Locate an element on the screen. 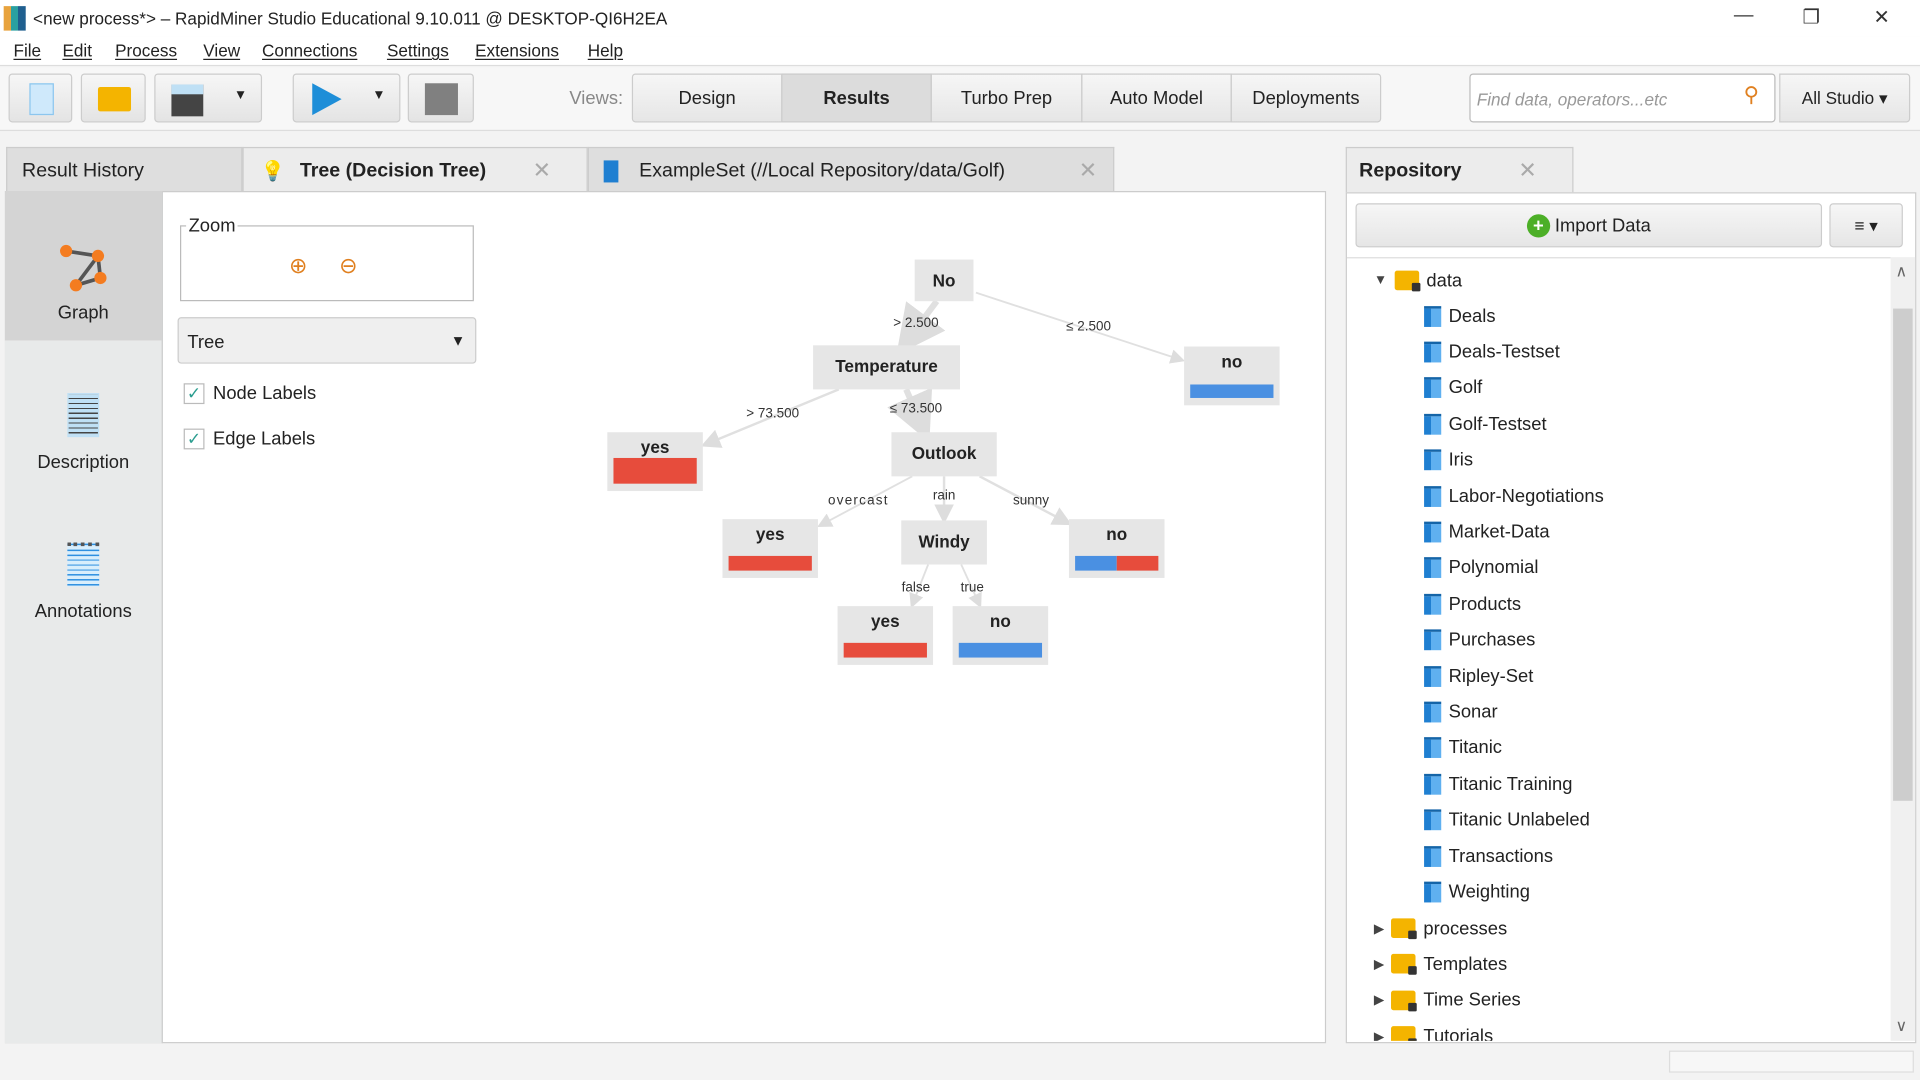 The height and width of the screenshot is (1080, 1920). item-label: Polynomial is located at coordinates (1493, 568).